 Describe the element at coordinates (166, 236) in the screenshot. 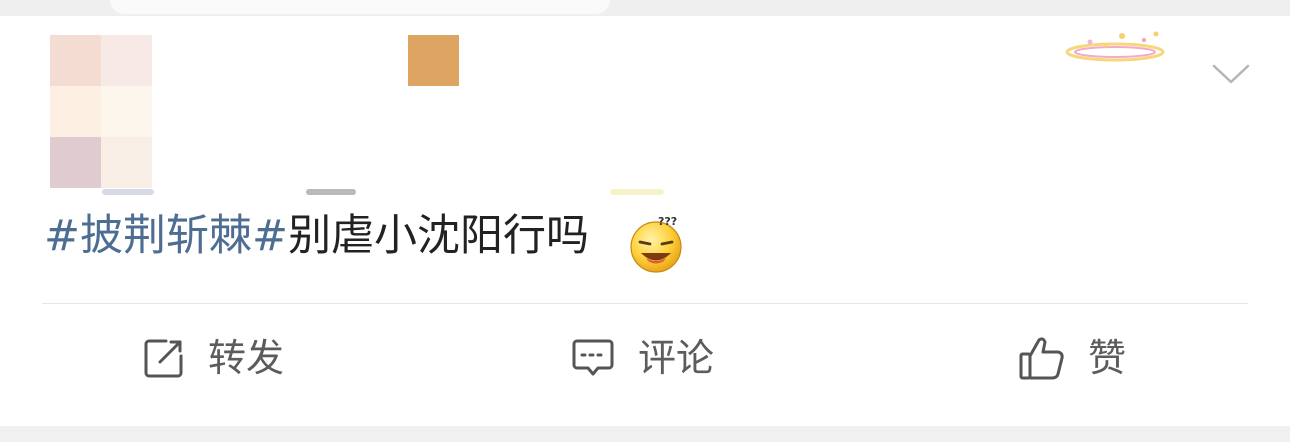

I see `topic-link: #披荆斩棘#` at that location.